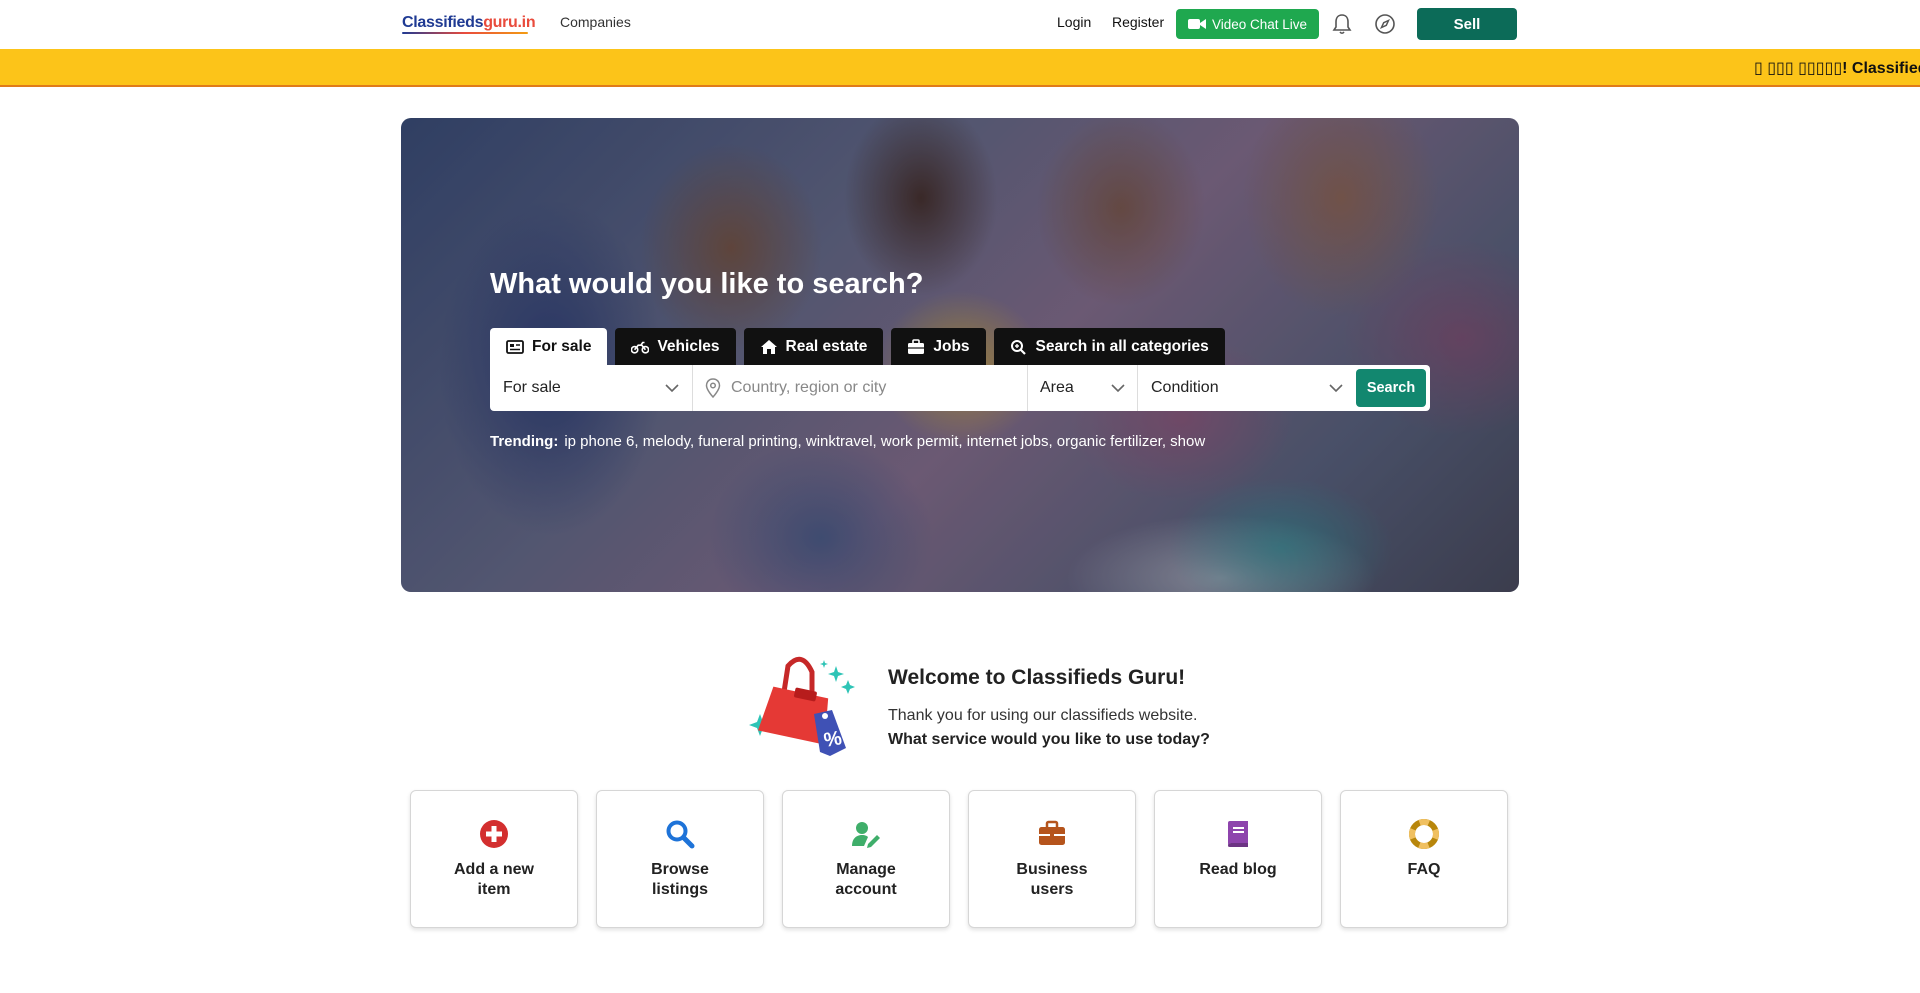 This screenshot has width=1920, height=993. Describe the element at coordinates (1074, 22) in the screenshot. I see `login-link: Login` at that location.